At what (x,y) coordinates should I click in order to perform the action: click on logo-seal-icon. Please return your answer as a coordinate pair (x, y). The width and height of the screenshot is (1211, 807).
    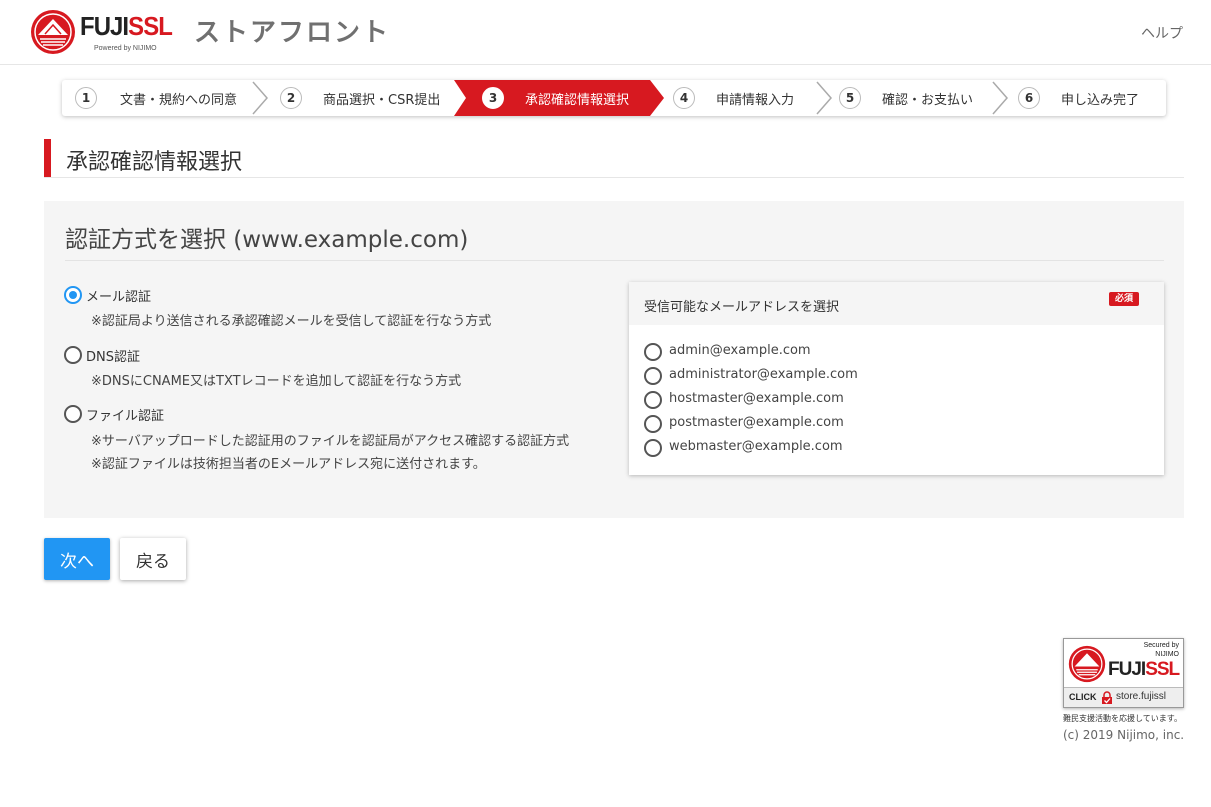
    Looking at the image, I should click on (53, 32).